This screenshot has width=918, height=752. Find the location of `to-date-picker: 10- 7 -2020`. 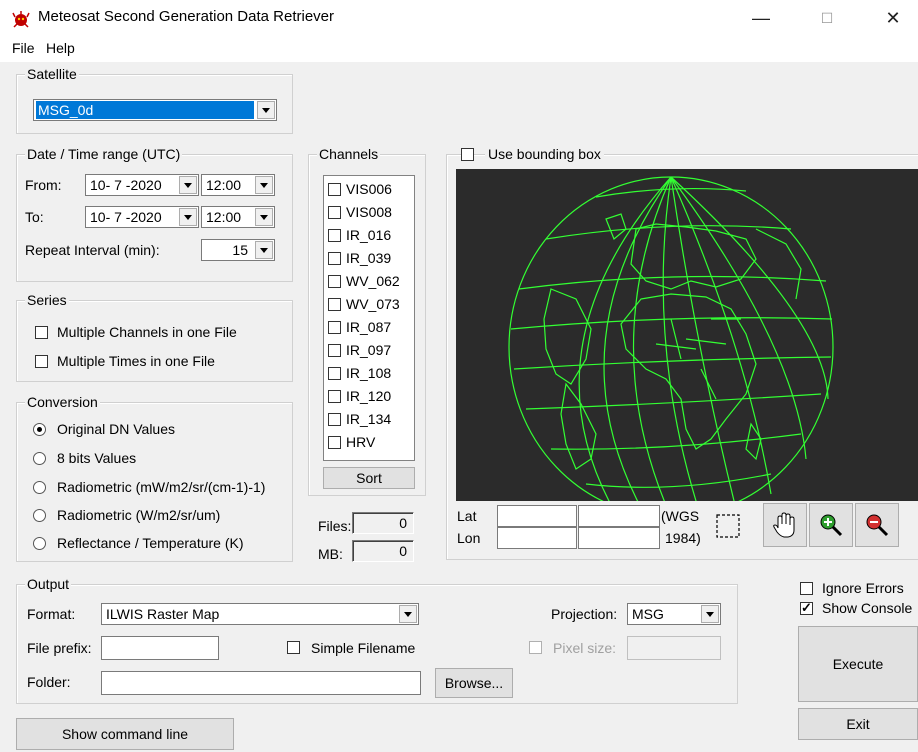

to-date-picker: 10- 7 -2020 is located at coordinates (142, 217).